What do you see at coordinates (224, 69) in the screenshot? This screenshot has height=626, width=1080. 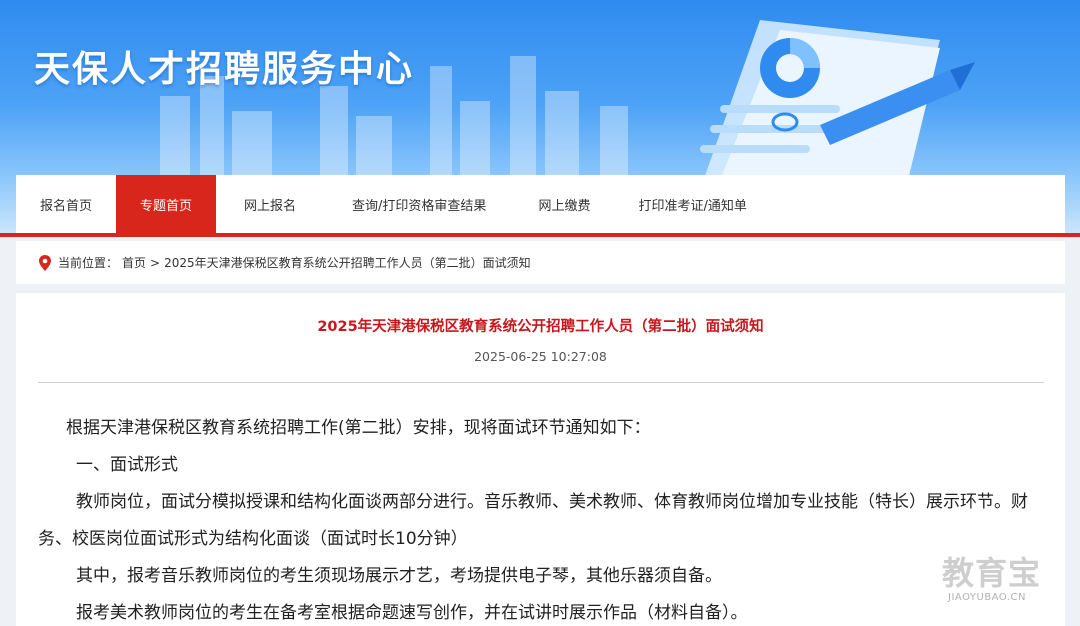 I see `site-title: 天保人才招聘服务中心` at bounding box center [224, 69].